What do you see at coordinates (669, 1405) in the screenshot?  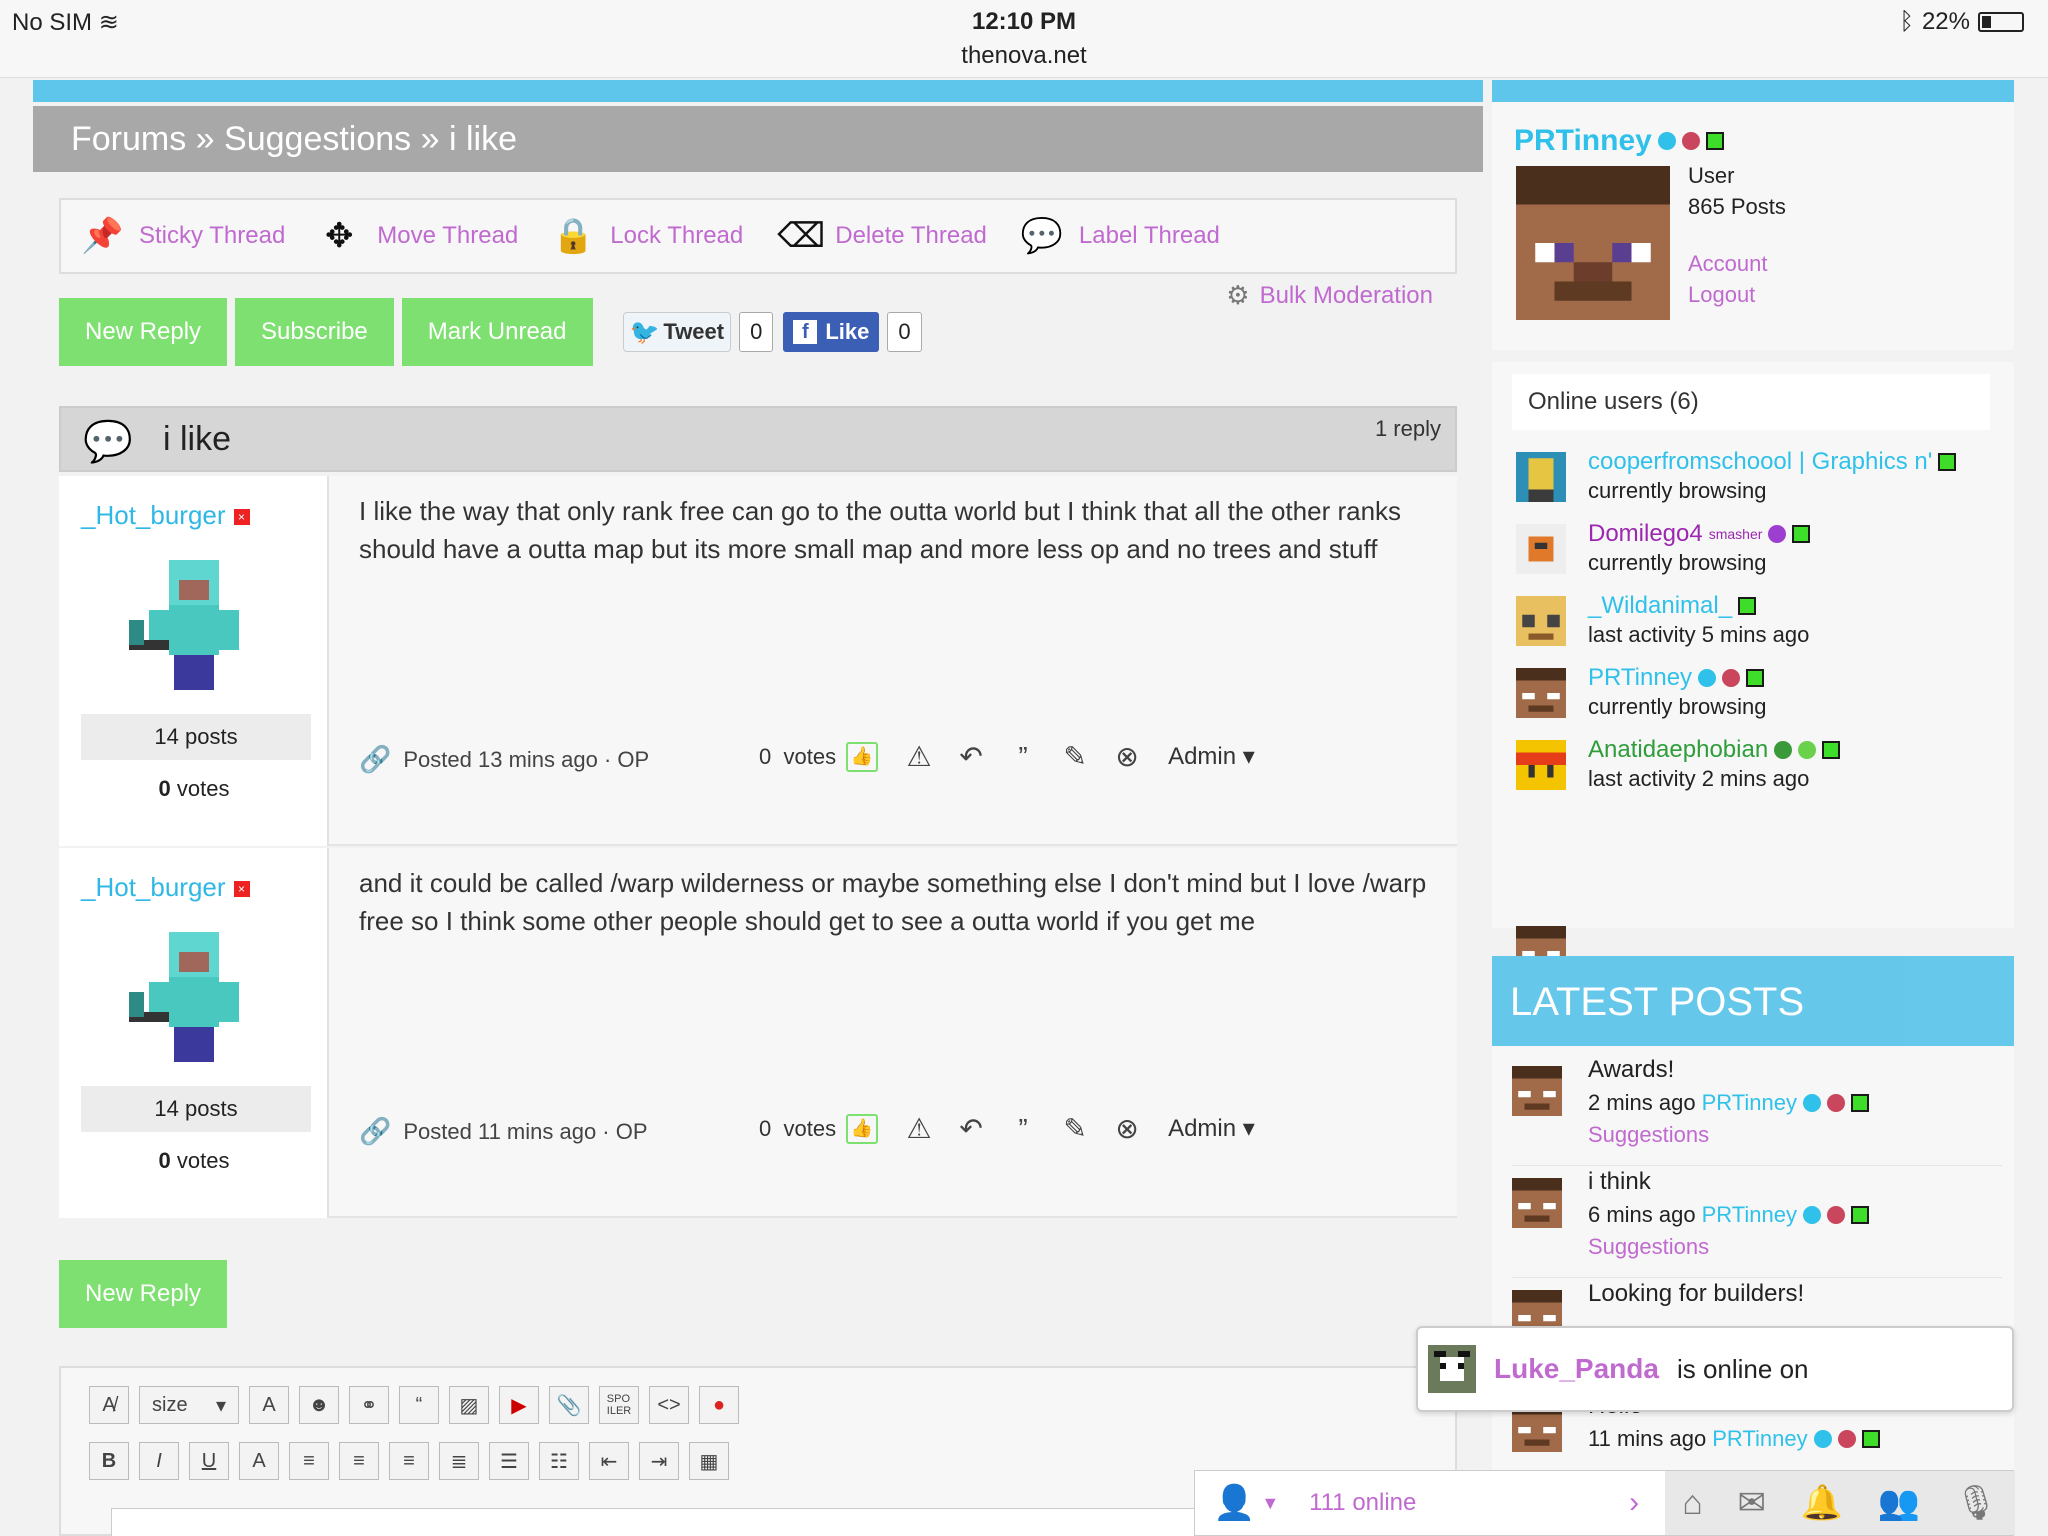 I see `code-icon: <>` at bounding box center [669, 1405].